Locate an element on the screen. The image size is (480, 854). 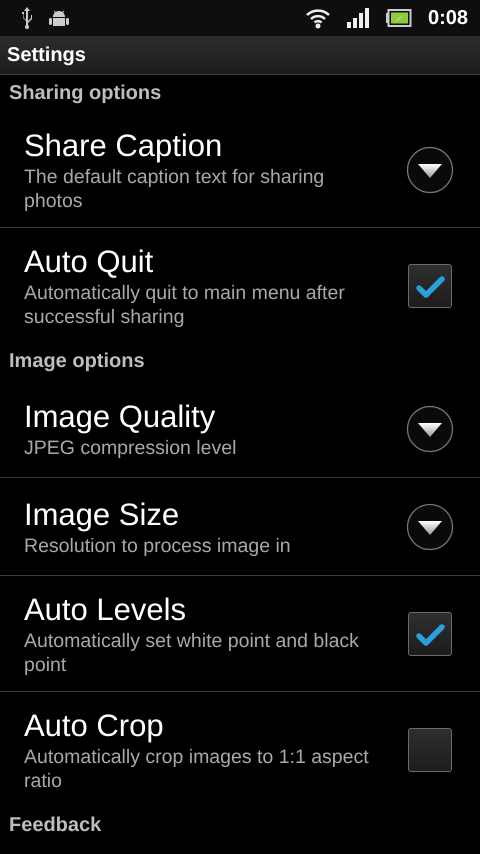
signal-icon is located at coordinates (358, 18).